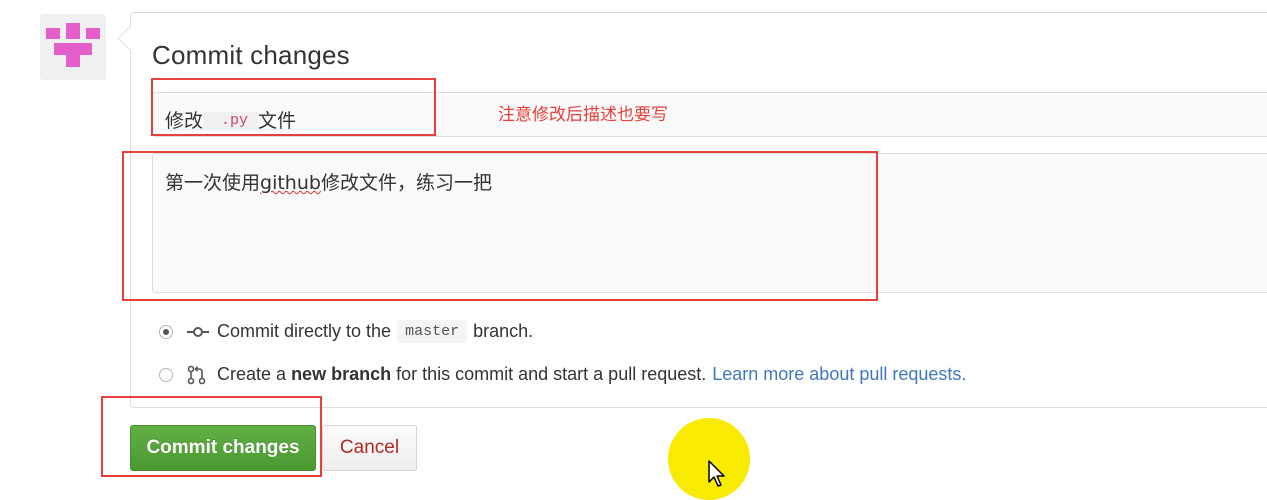  I want to click on option-direct-text-after: branch., so click(503, 331).